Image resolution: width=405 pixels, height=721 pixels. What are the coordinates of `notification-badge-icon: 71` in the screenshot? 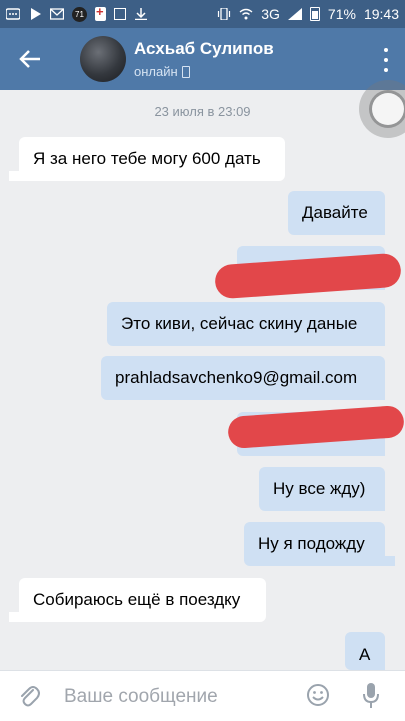 It's located at (79, 14).